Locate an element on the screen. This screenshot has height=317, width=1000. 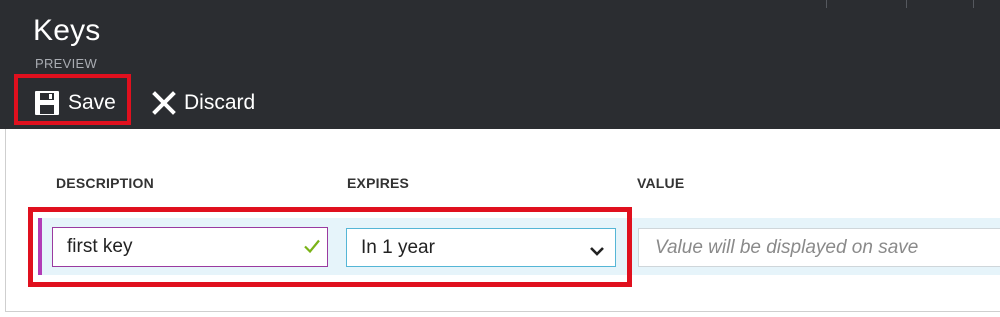
discard-label: Discard is located at coordinates (220, 102).